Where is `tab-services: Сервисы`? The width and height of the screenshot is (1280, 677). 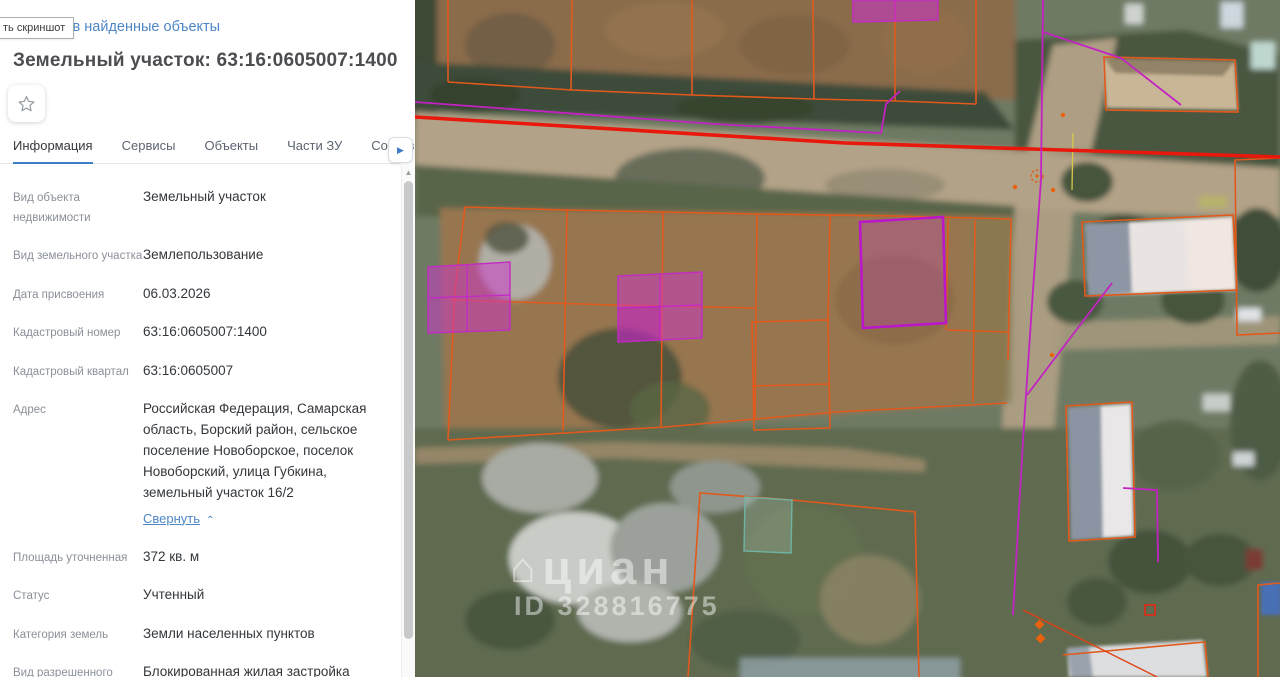 tab-services: Сервисы is located at coordinates (149, 149).